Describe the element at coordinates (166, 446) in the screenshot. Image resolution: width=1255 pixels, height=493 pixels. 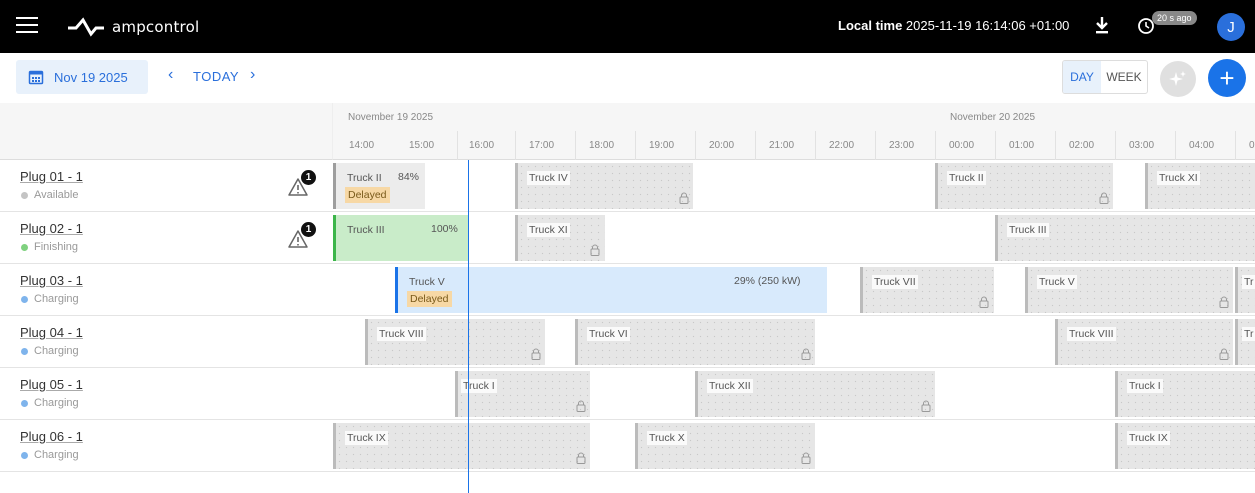
I see `plug-row: Plug 06 - 1 Charging` at that location.